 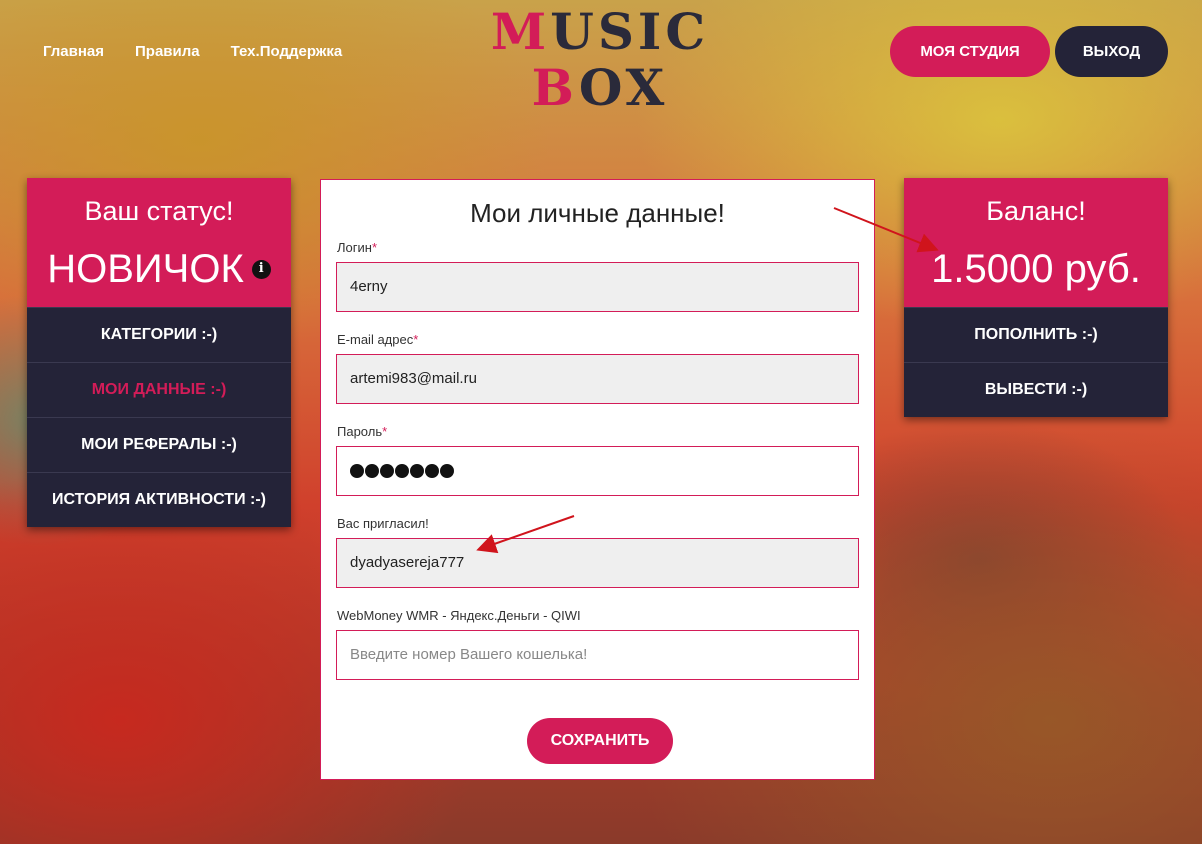 I want to click on login-field: 4erny, so click(x=597, y=287).